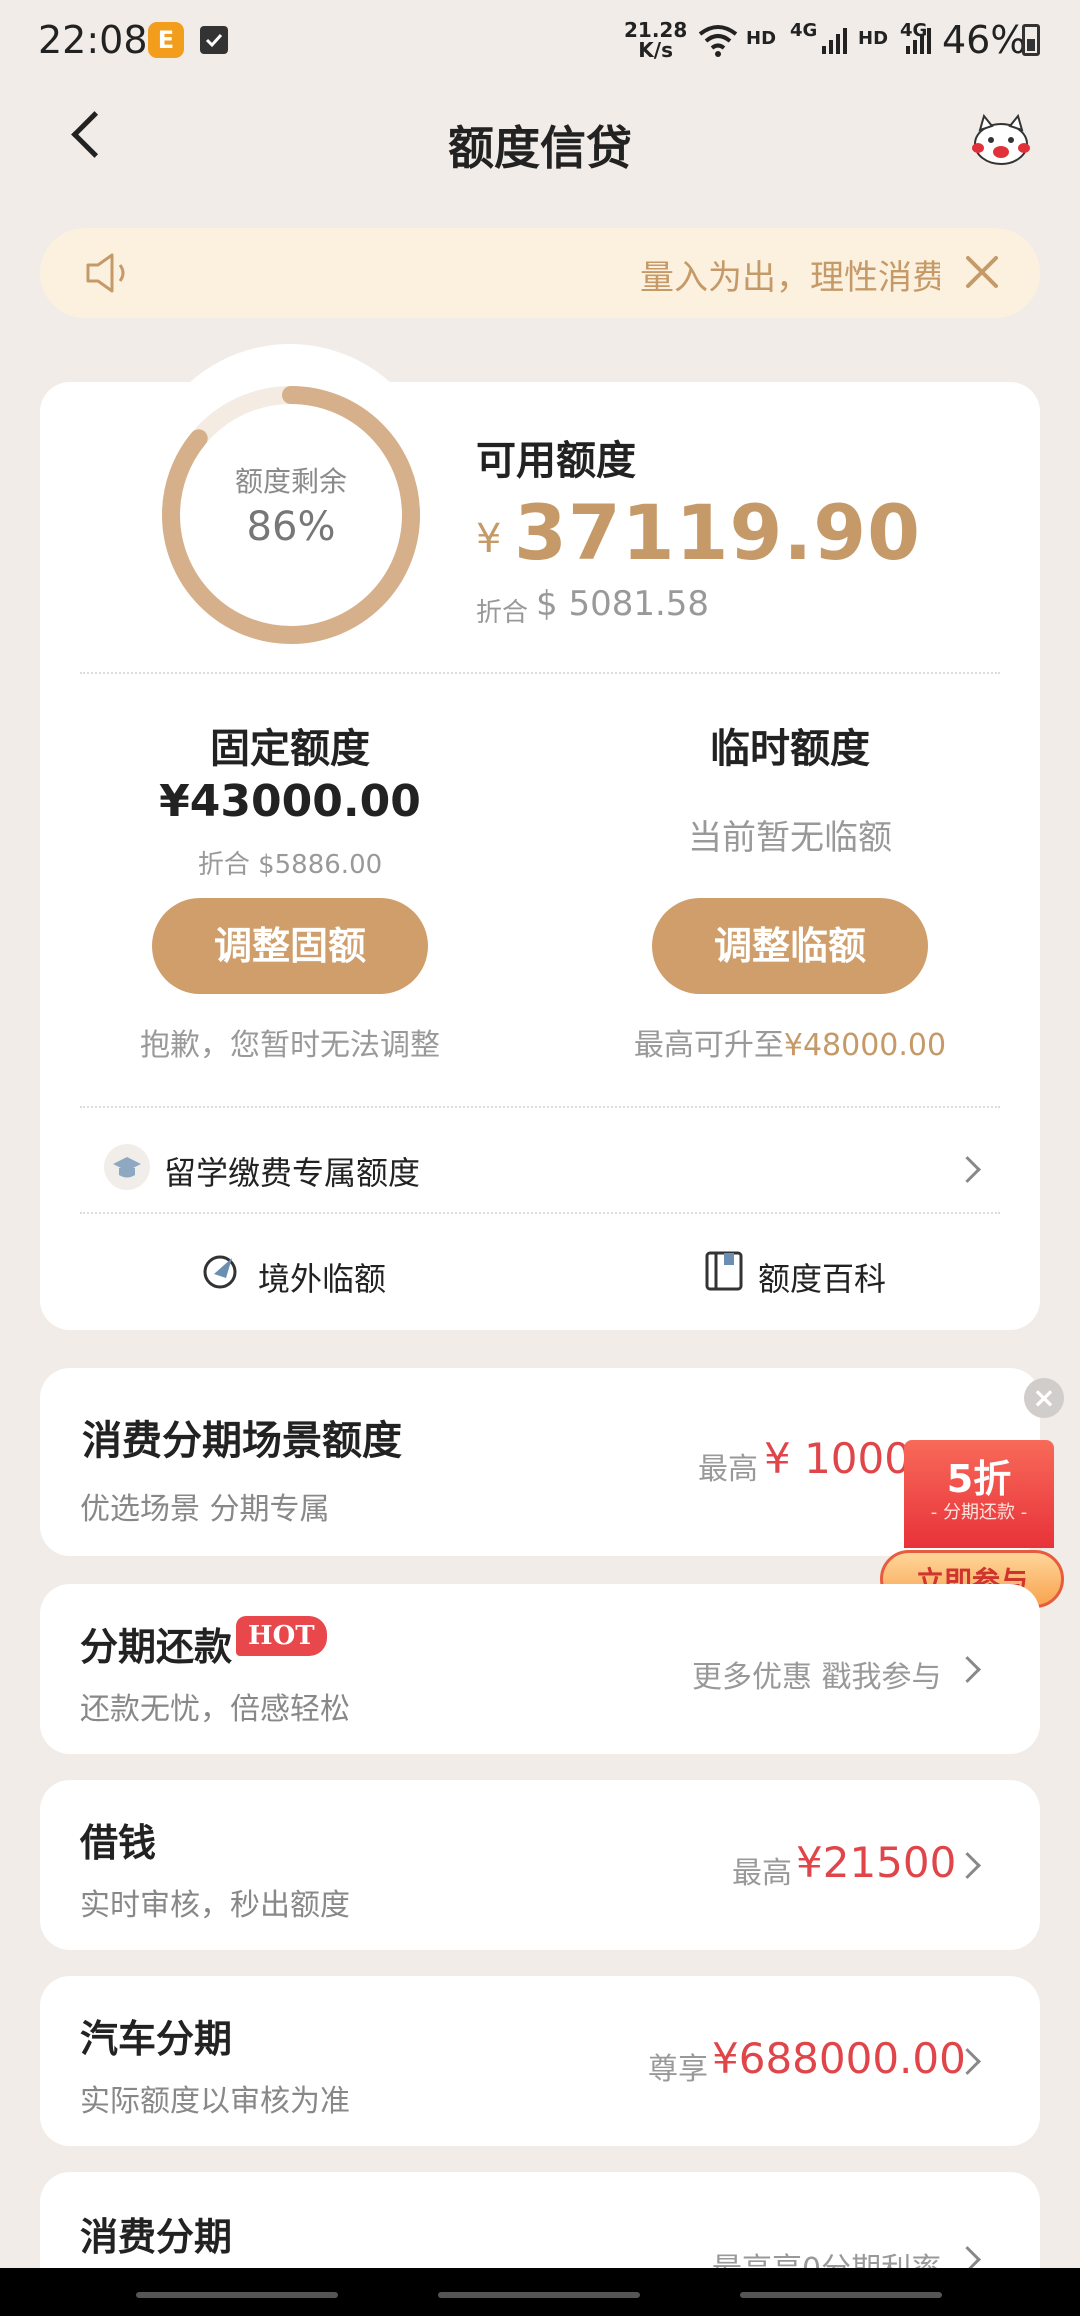 The width and height of the screenshot is (1080, 2316). Describe the element at coordinates (220, 1272) in the screenshot. I see `plane-globe-icon` at that location.